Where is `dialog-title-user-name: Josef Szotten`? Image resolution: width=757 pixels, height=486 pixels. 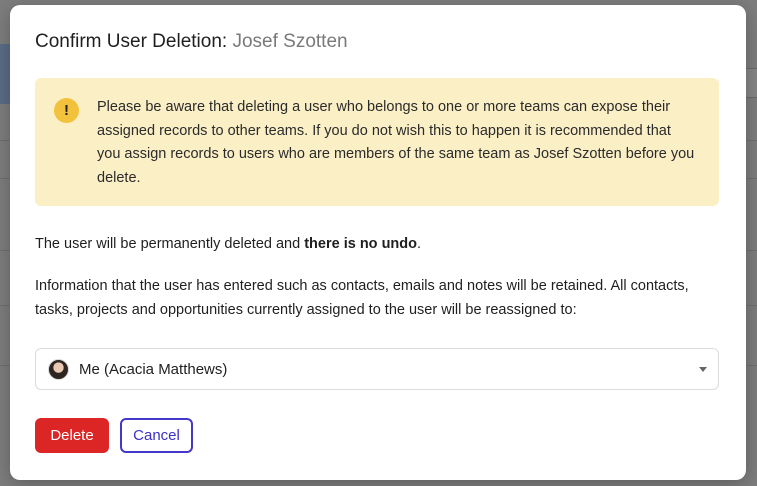
dialog-title-user-name: Josef Szotten is located at coordinates (290, 41).